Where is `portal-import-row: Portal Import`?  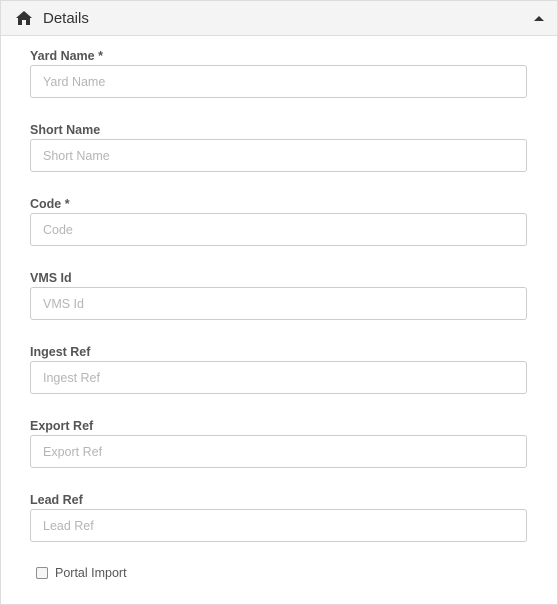 portal-import-row: Portal Import is located at coordinates (81, 573).